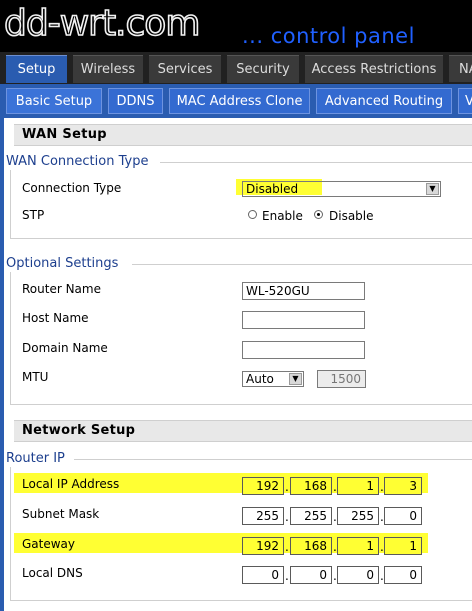 This screenshot has width=472, height=611. Describe the element at coordinates (33, 215) in the screenshot. I see `stp-label: STP` at that location.